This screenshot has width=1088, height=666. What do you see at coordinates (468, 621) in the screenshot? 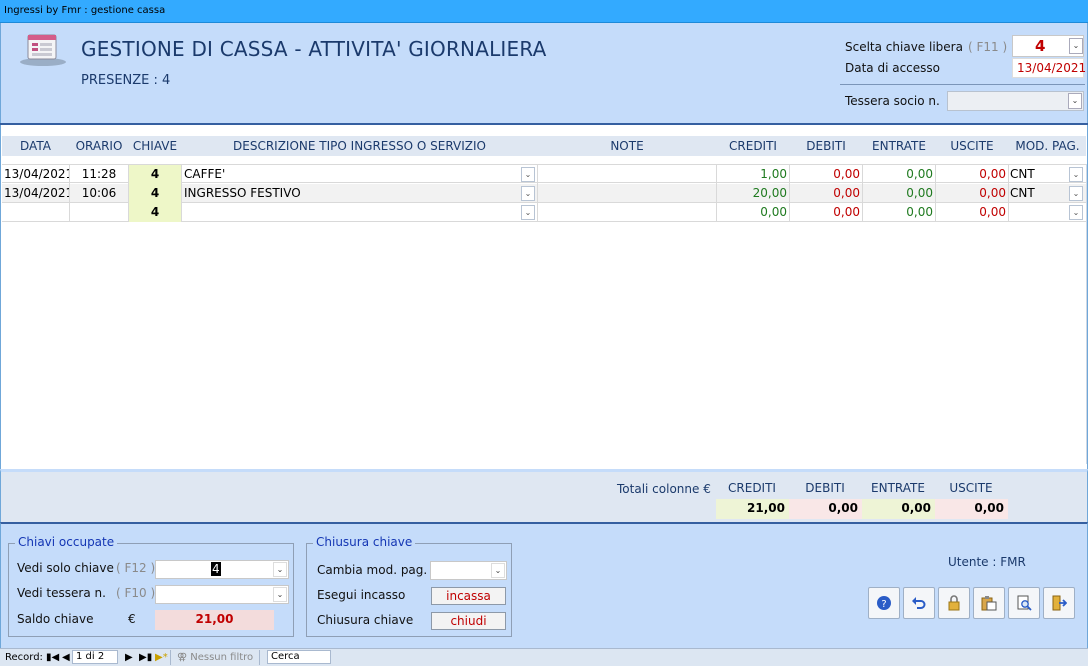
I see `chiudi-button: chiudi` at bounding box center [468, 621].